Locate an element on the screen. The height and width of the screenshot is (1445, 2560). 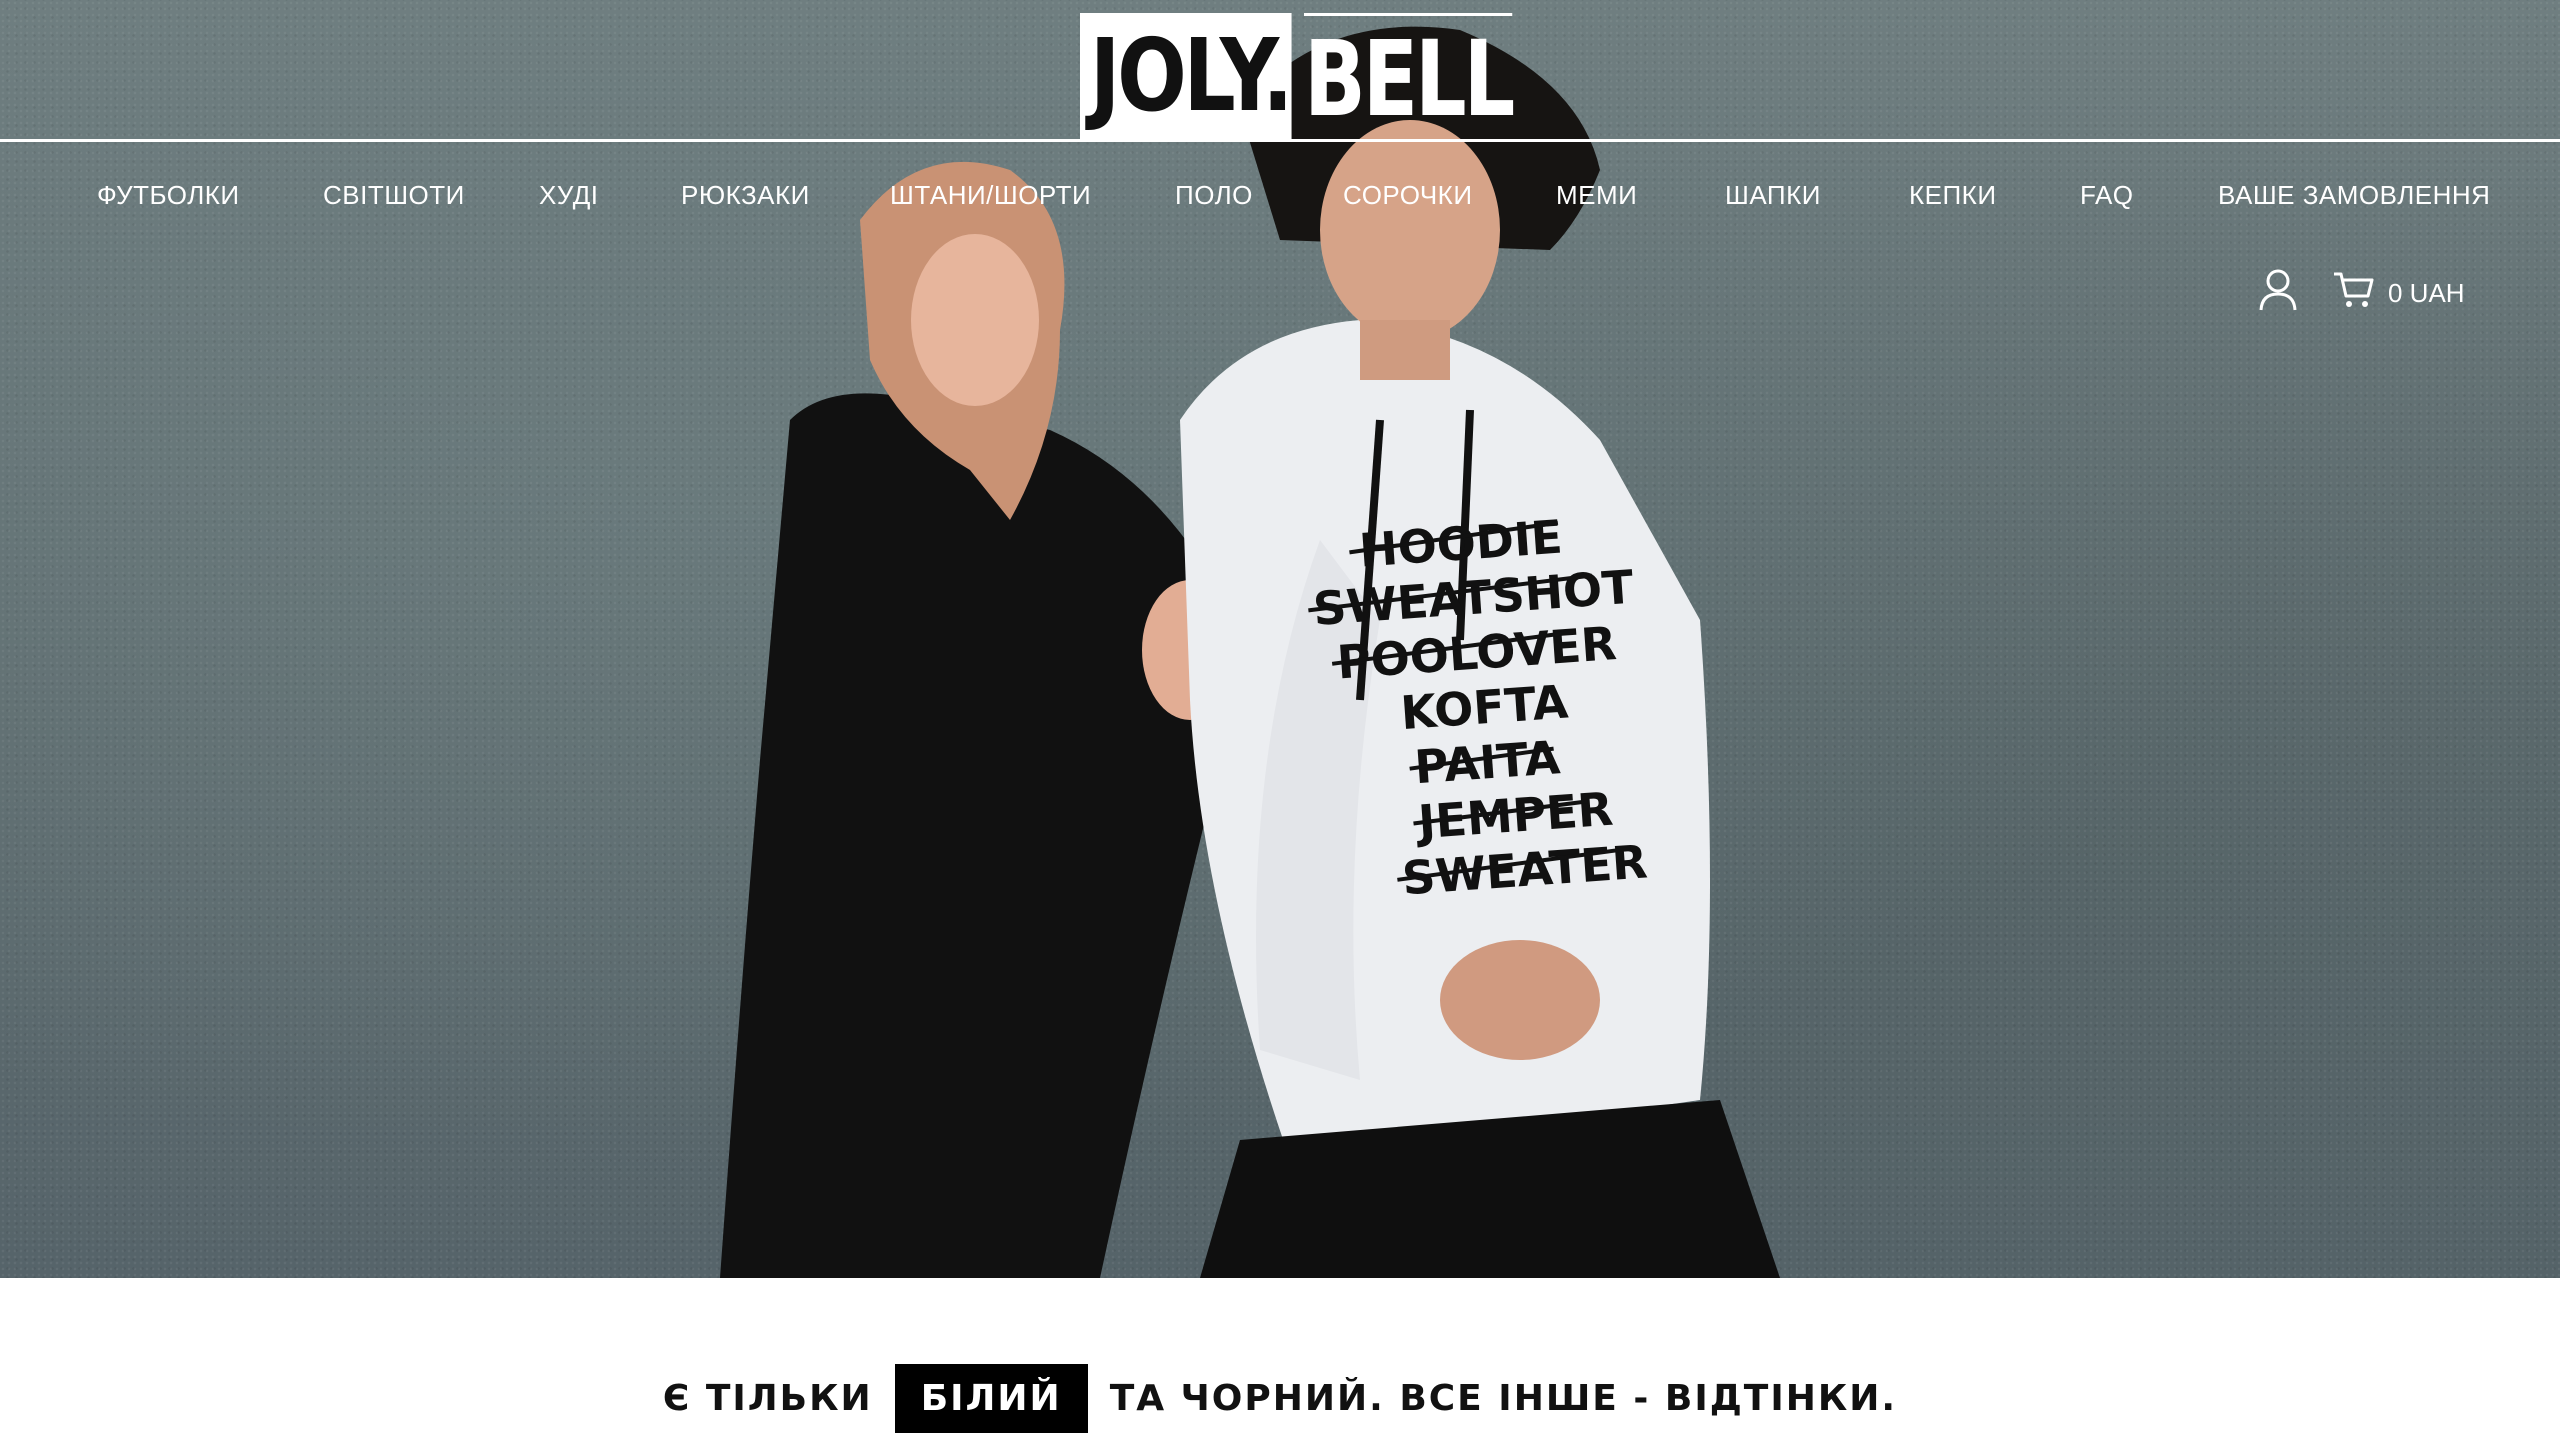
logo-bell: BELL is located at coordinates (1409, 76).